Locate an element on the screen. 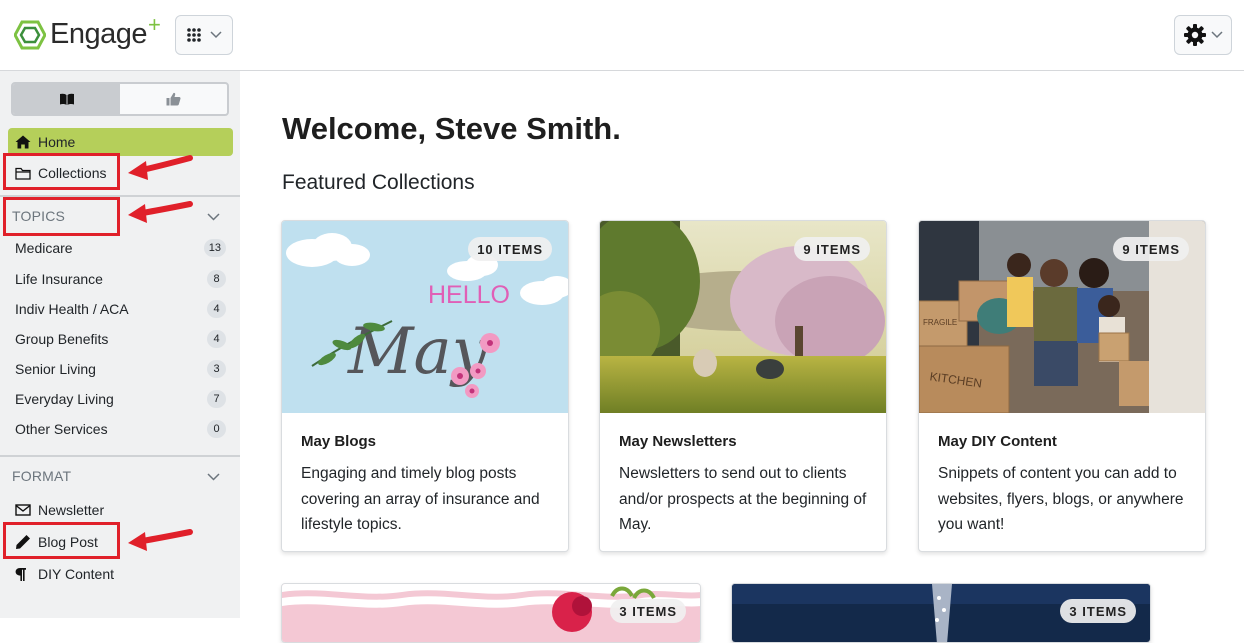 Image resolution: width=1244 pixels, height=643 pixels. thumbs-up-icon is located at coordinates (173, 99).